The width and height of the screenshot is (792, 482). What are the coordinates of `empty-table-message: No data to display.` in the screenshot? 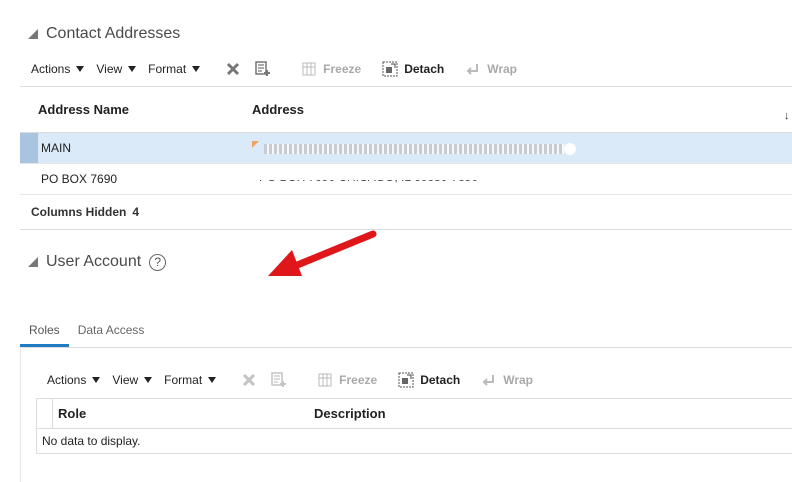 It's located at (414, 441).